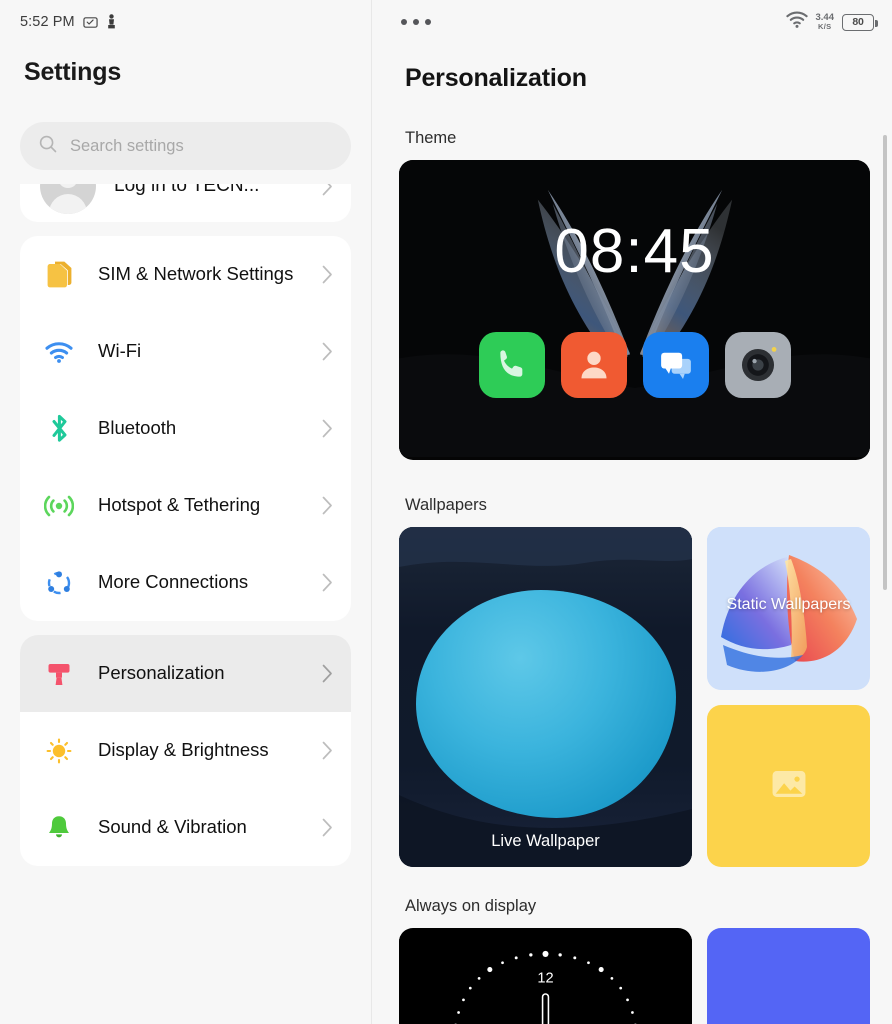  I want to click on contacts-app-icon, so click(593, 365).